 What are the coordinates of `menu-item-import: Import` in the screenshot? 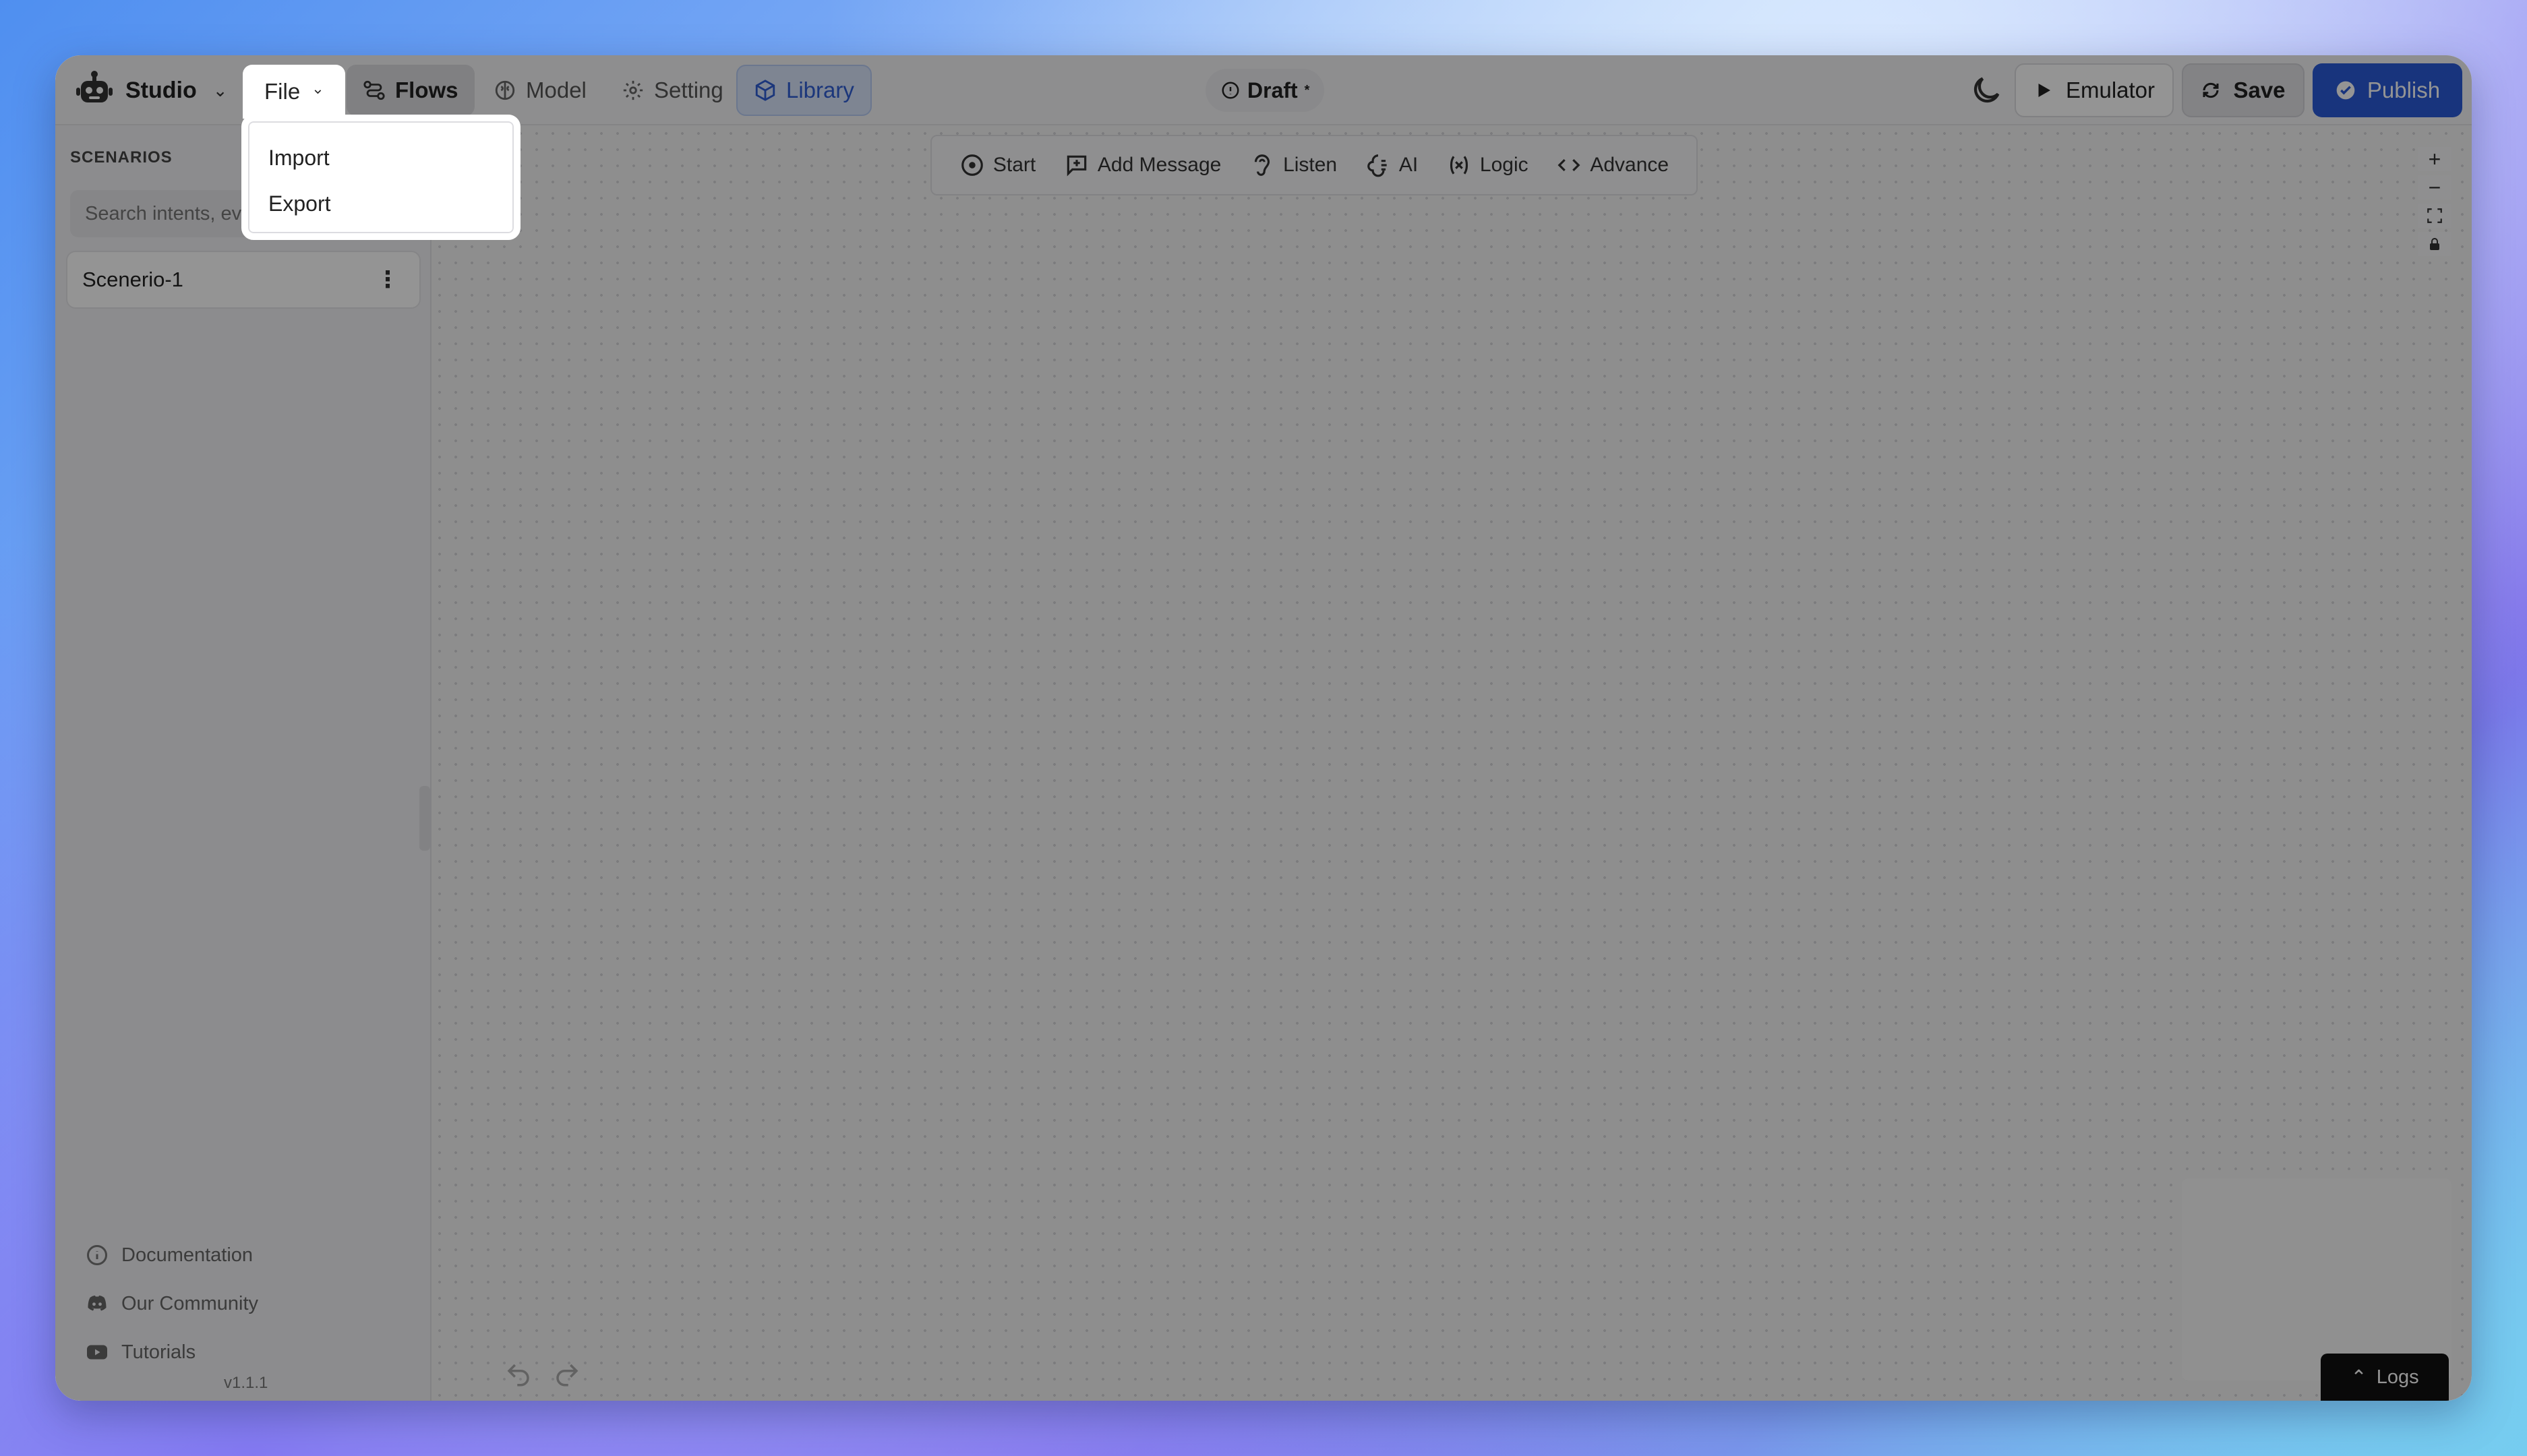 It's located at (381, 158).